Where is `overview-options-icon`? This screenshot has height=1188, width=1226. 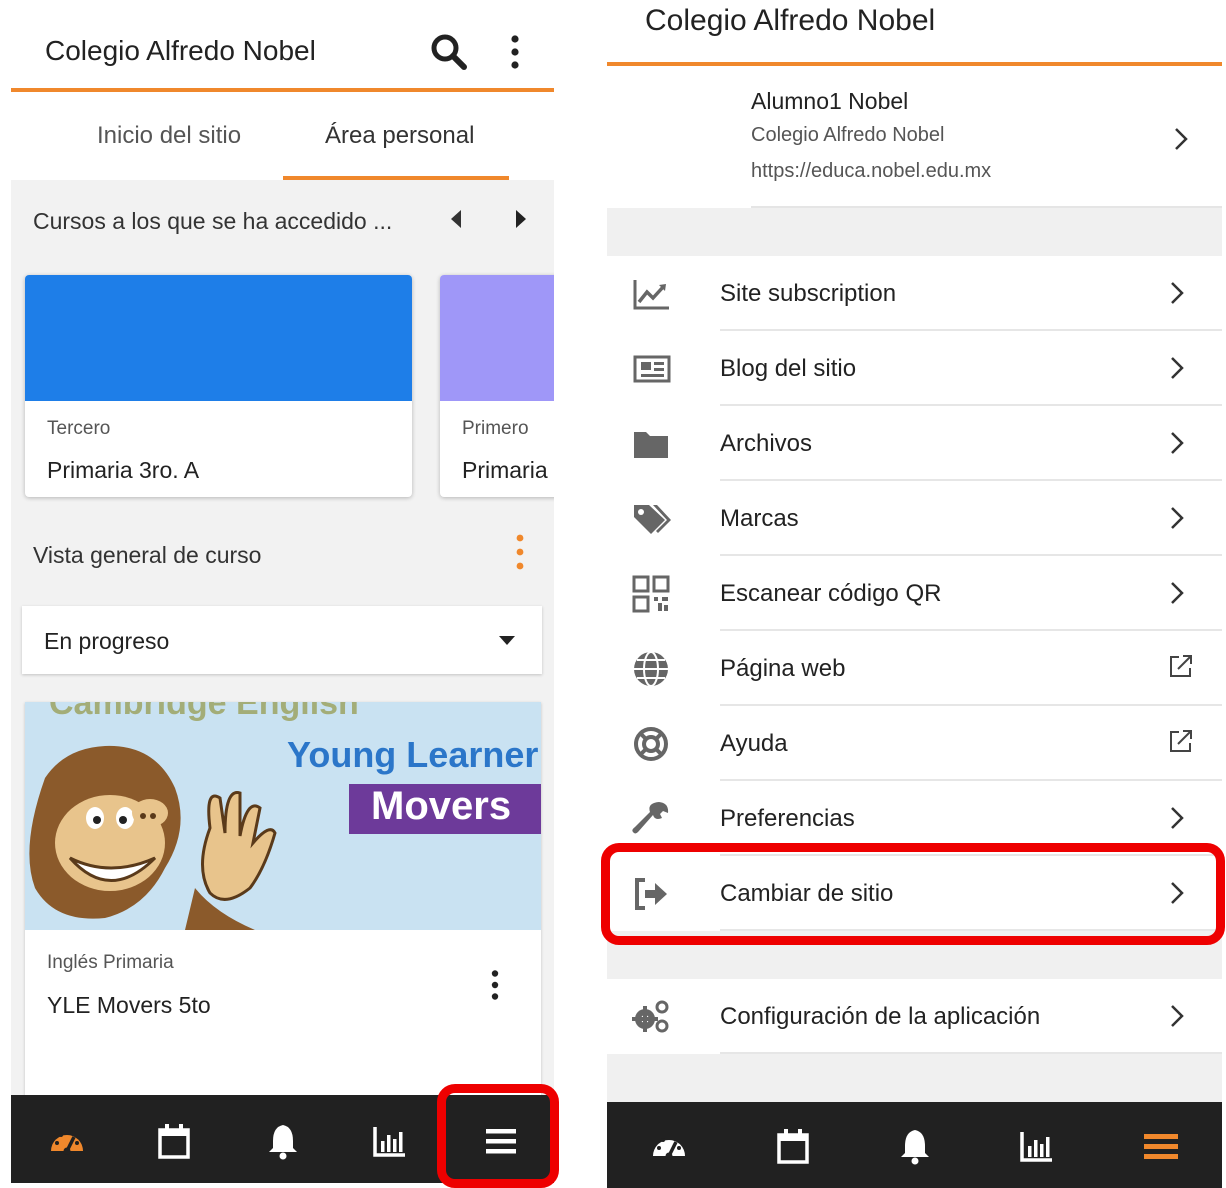 overview-options-icon is located at coordinates (520, 552).